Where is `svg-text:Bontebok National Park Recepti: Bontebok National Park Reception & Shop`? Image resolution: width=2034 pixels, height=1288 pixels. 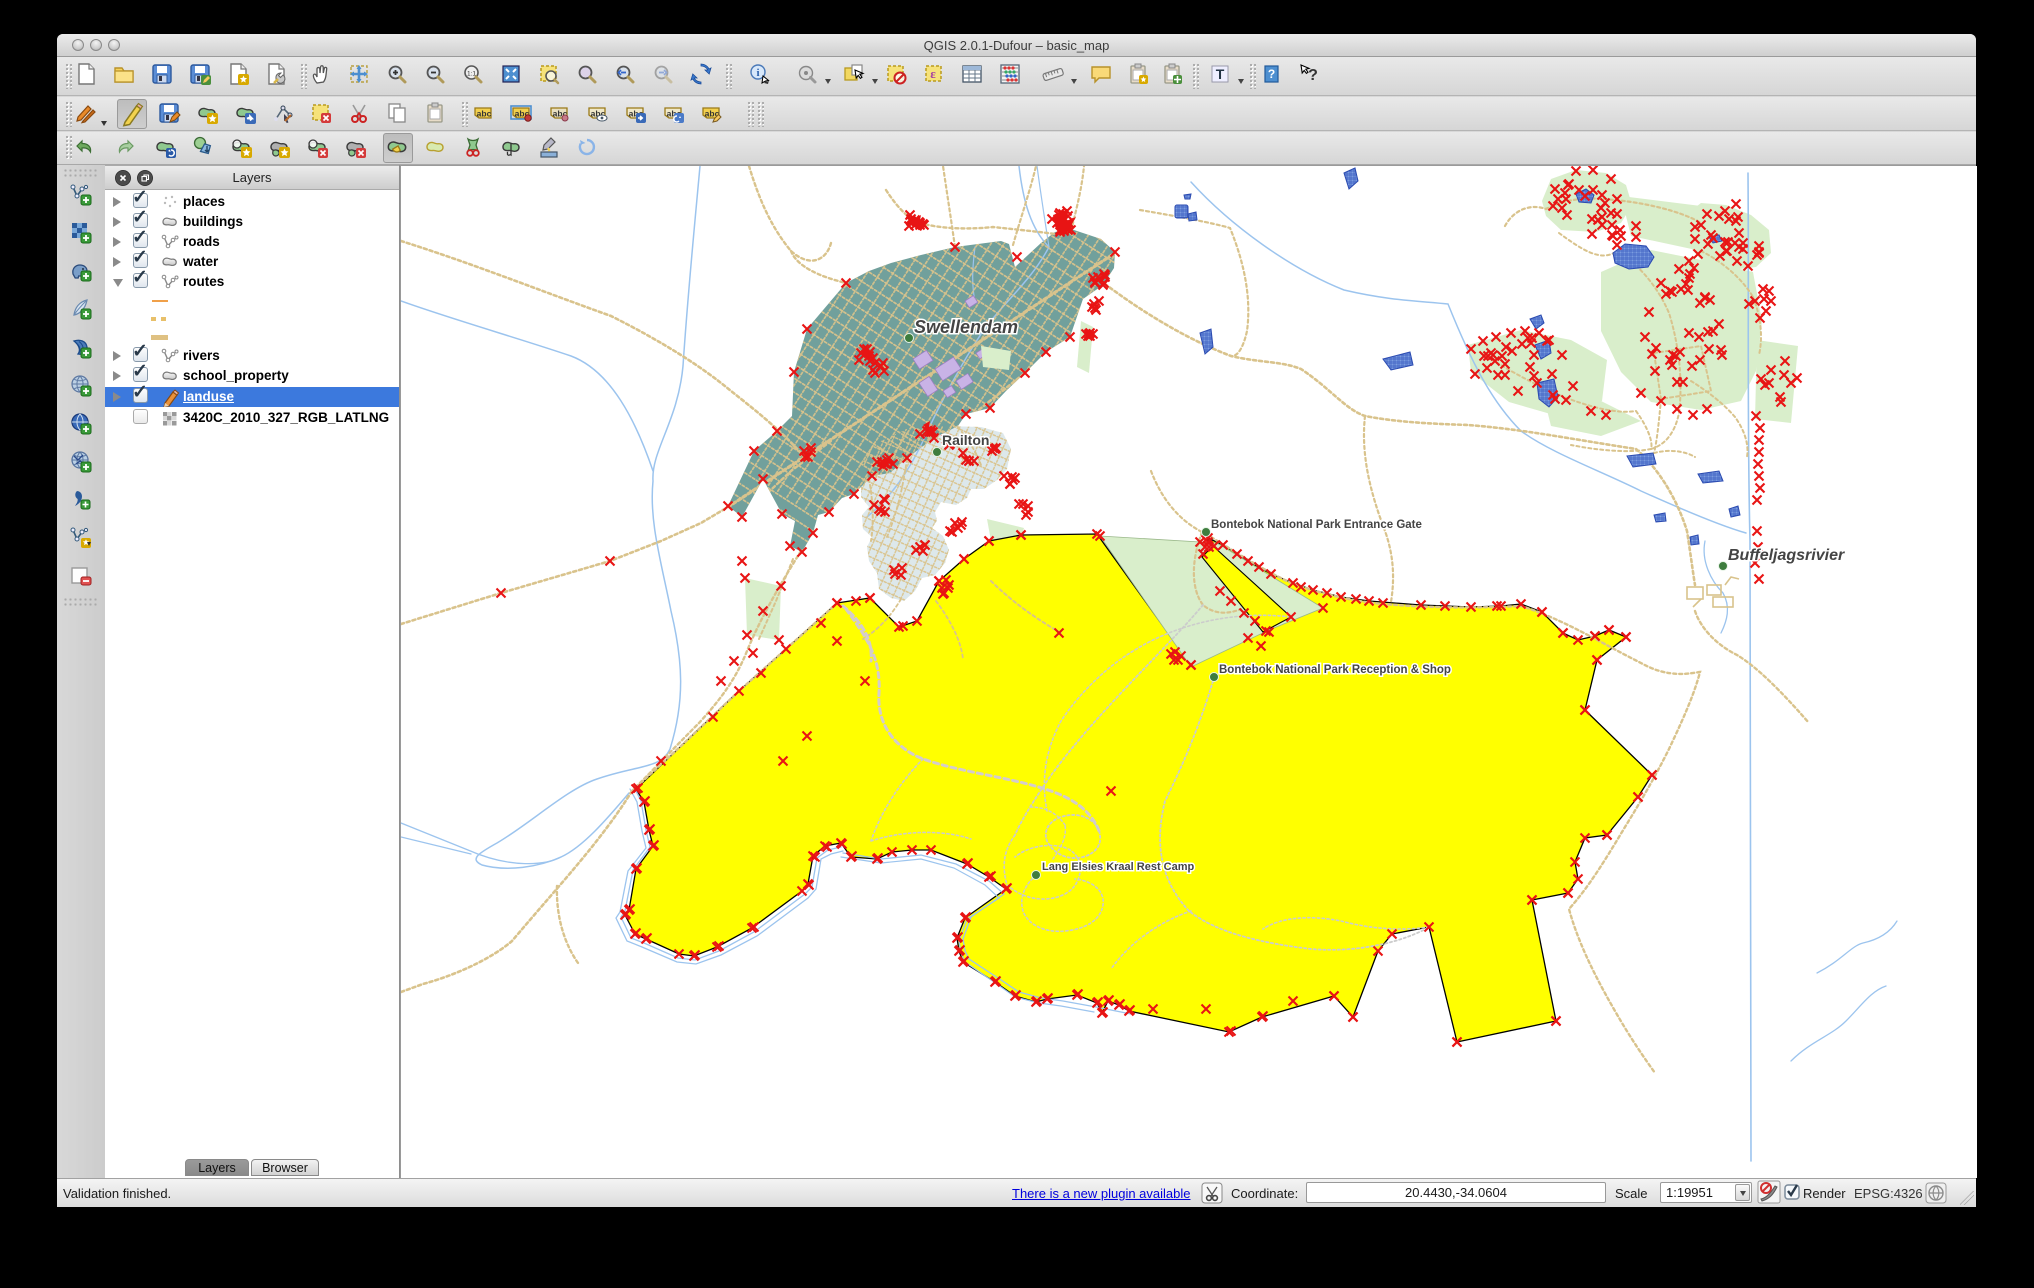
svg-text:Bontebok National Park Recepti: Bontebok National Park Reception & Shop is located at coordinates (1335, 670).